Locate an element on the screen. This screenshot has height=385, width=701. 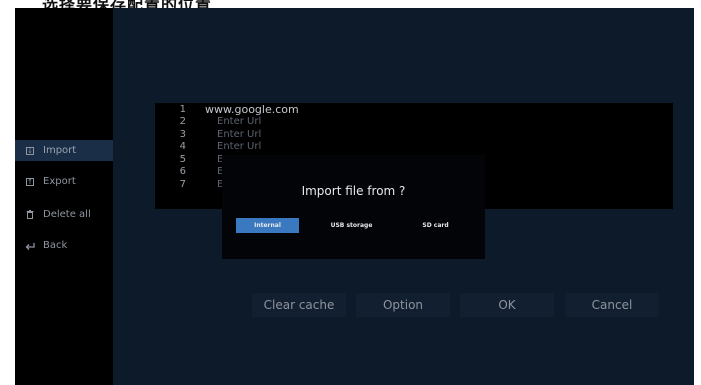
row-number: 5 is located at coordinates (182, 159).